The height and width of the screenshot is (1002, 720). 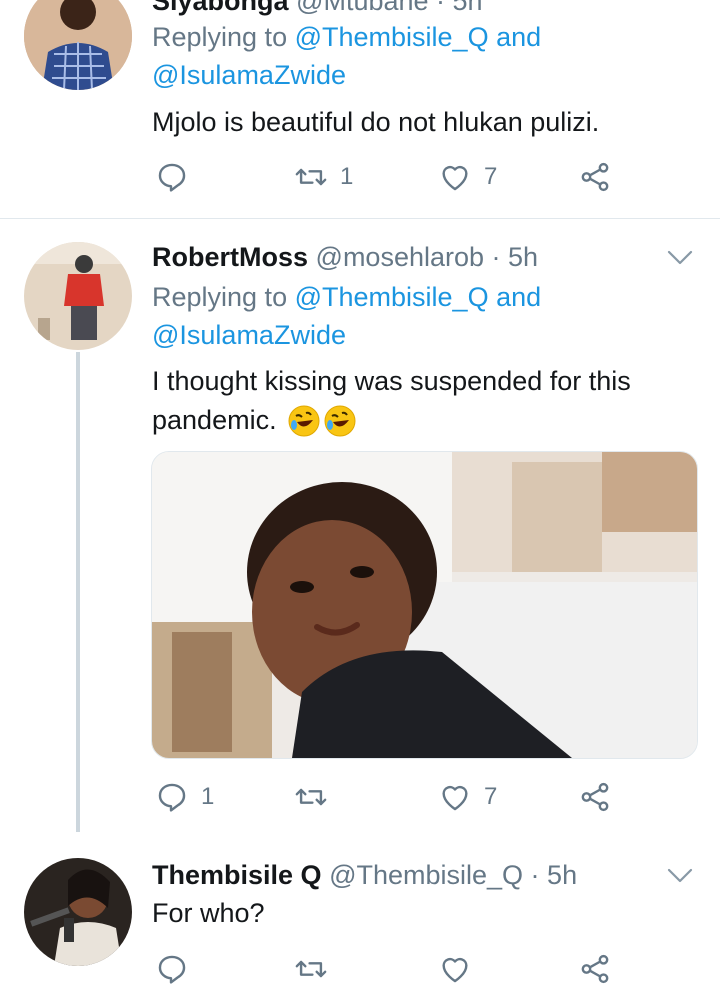 I want to click on display-name: Thembisile Q, so click(x=237, y=875).